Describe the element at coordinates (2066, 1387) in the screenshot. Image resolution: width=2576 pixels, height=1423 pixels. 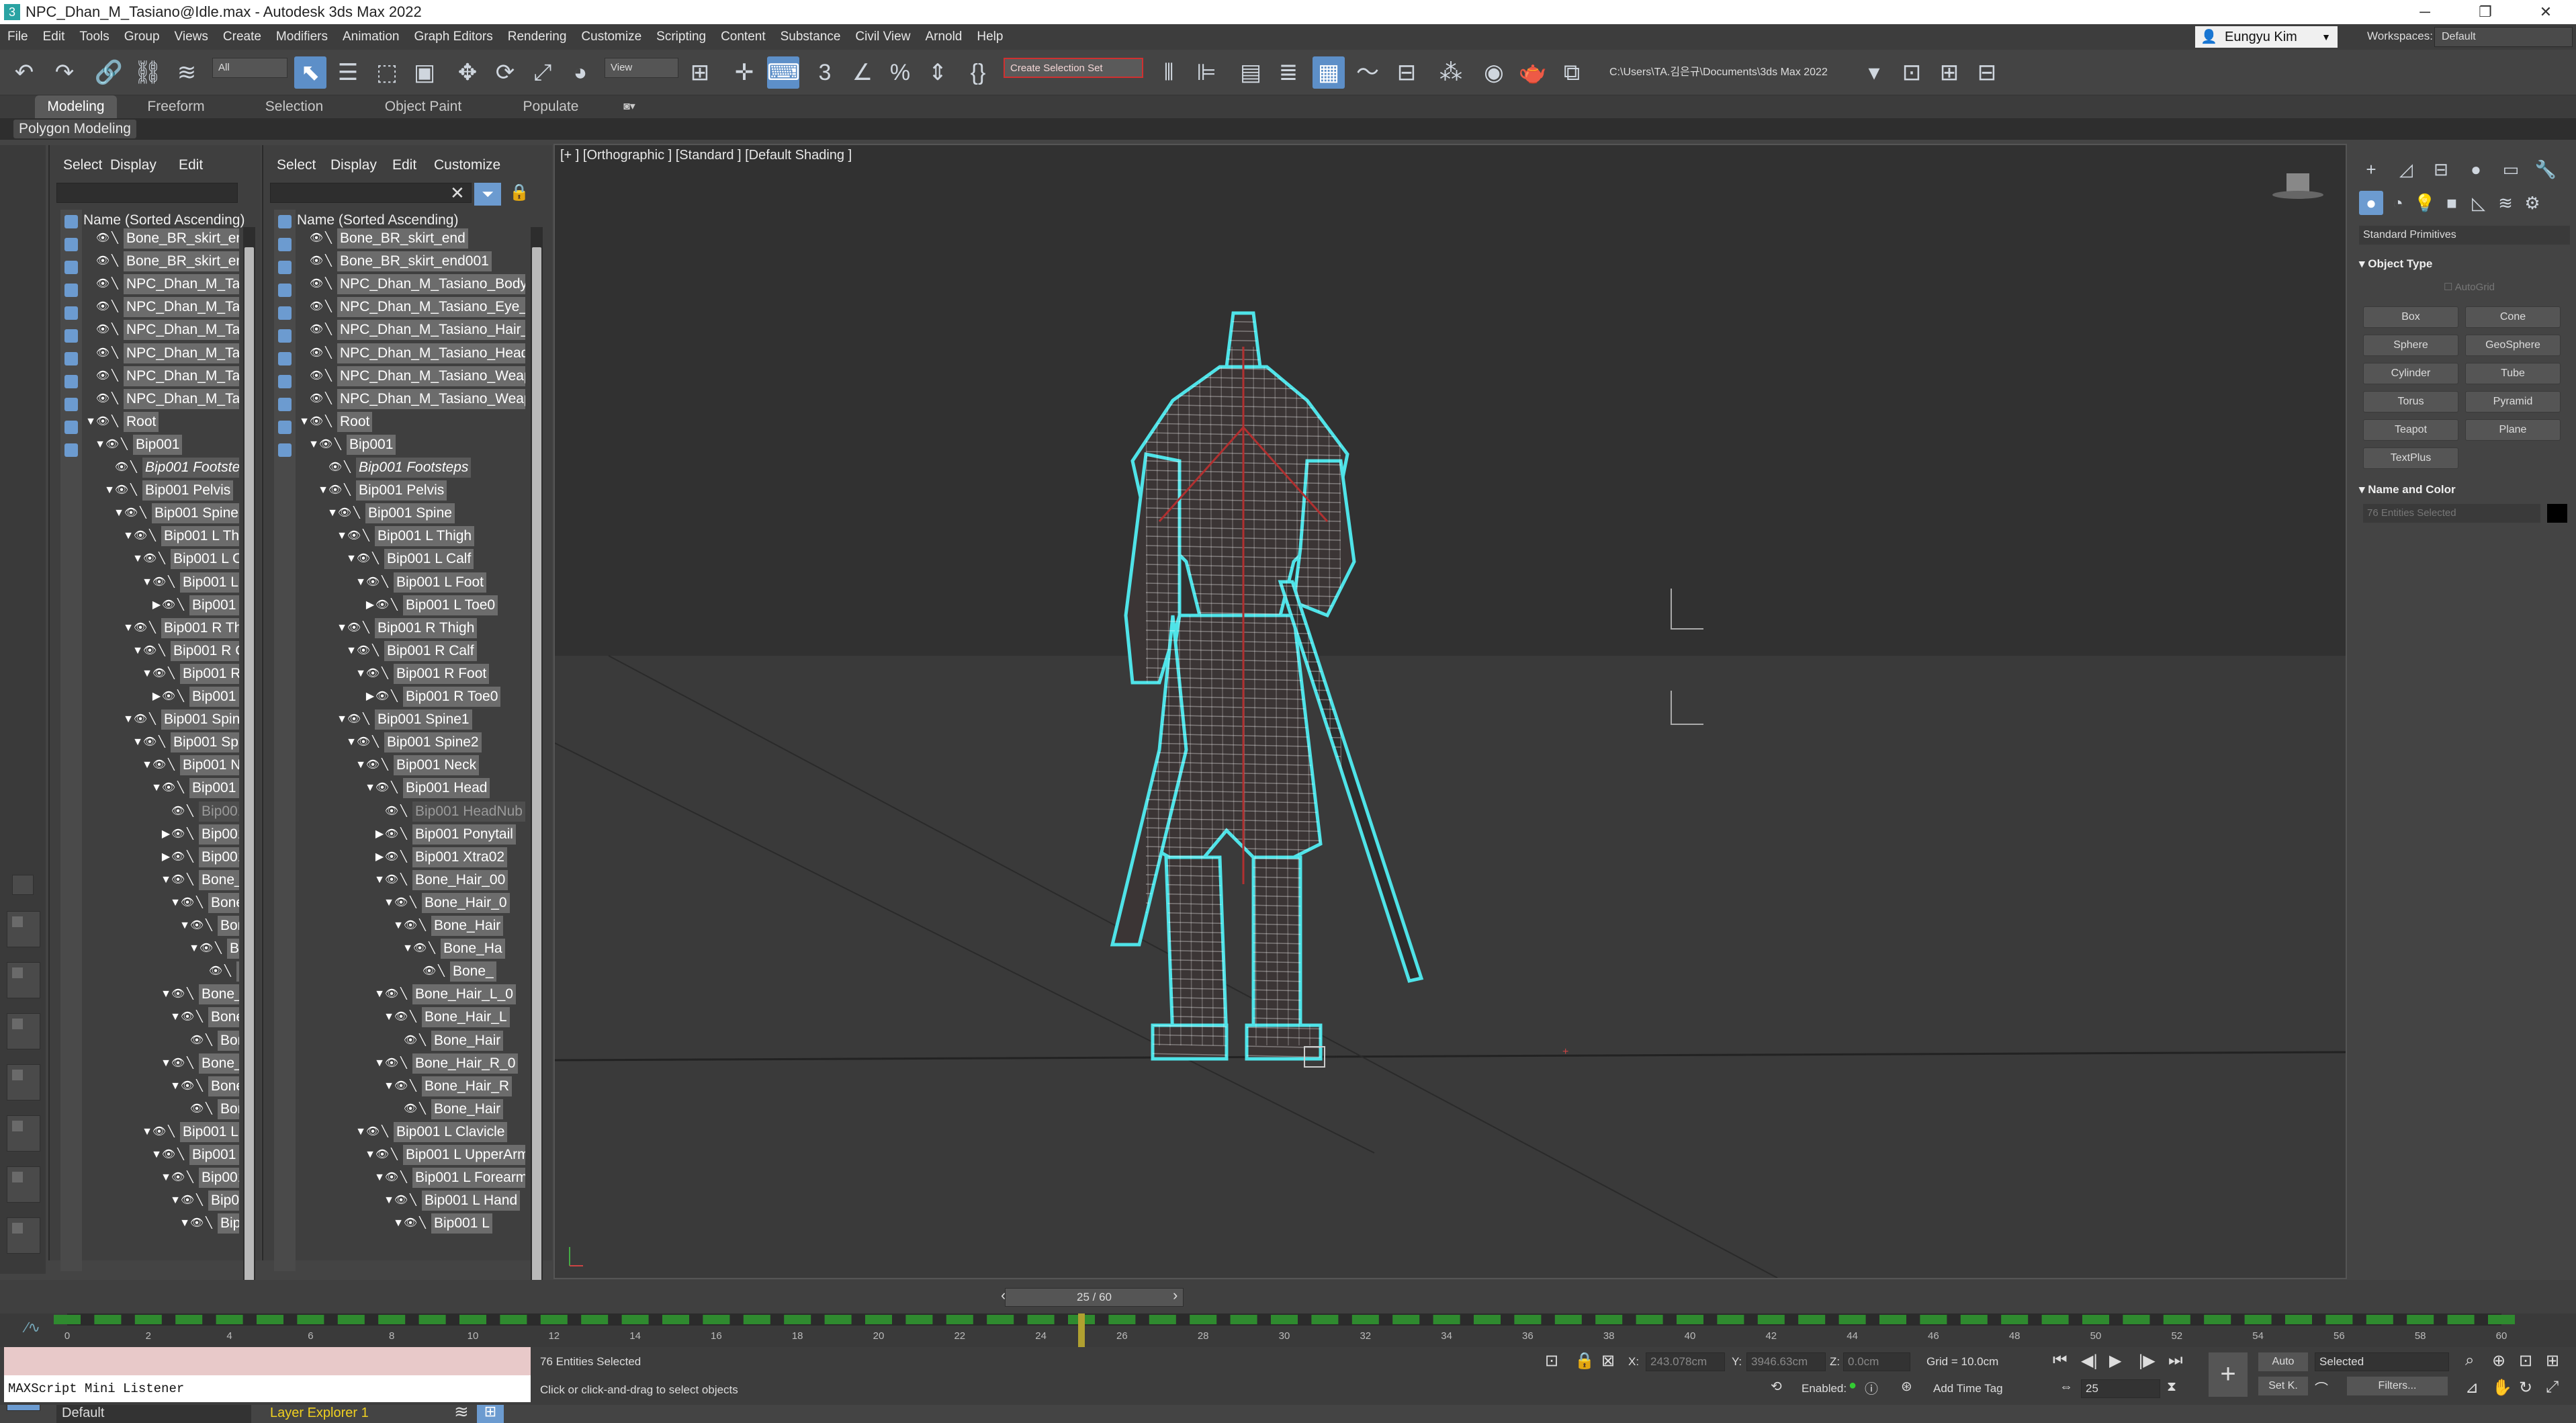
I see `key-mode-icon: ⇔` at that location.